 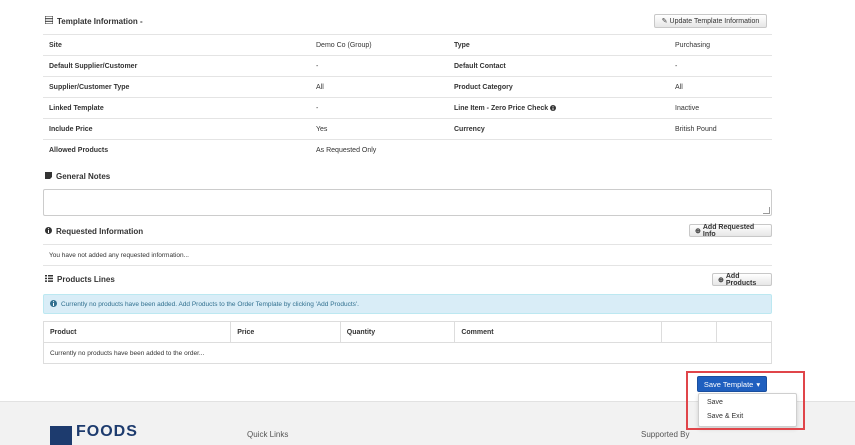 What do you see at coordinates (89, 87) in the screenshot?
I see `info-label: Supplier/Customer Type` at bounding box center [89, 87].